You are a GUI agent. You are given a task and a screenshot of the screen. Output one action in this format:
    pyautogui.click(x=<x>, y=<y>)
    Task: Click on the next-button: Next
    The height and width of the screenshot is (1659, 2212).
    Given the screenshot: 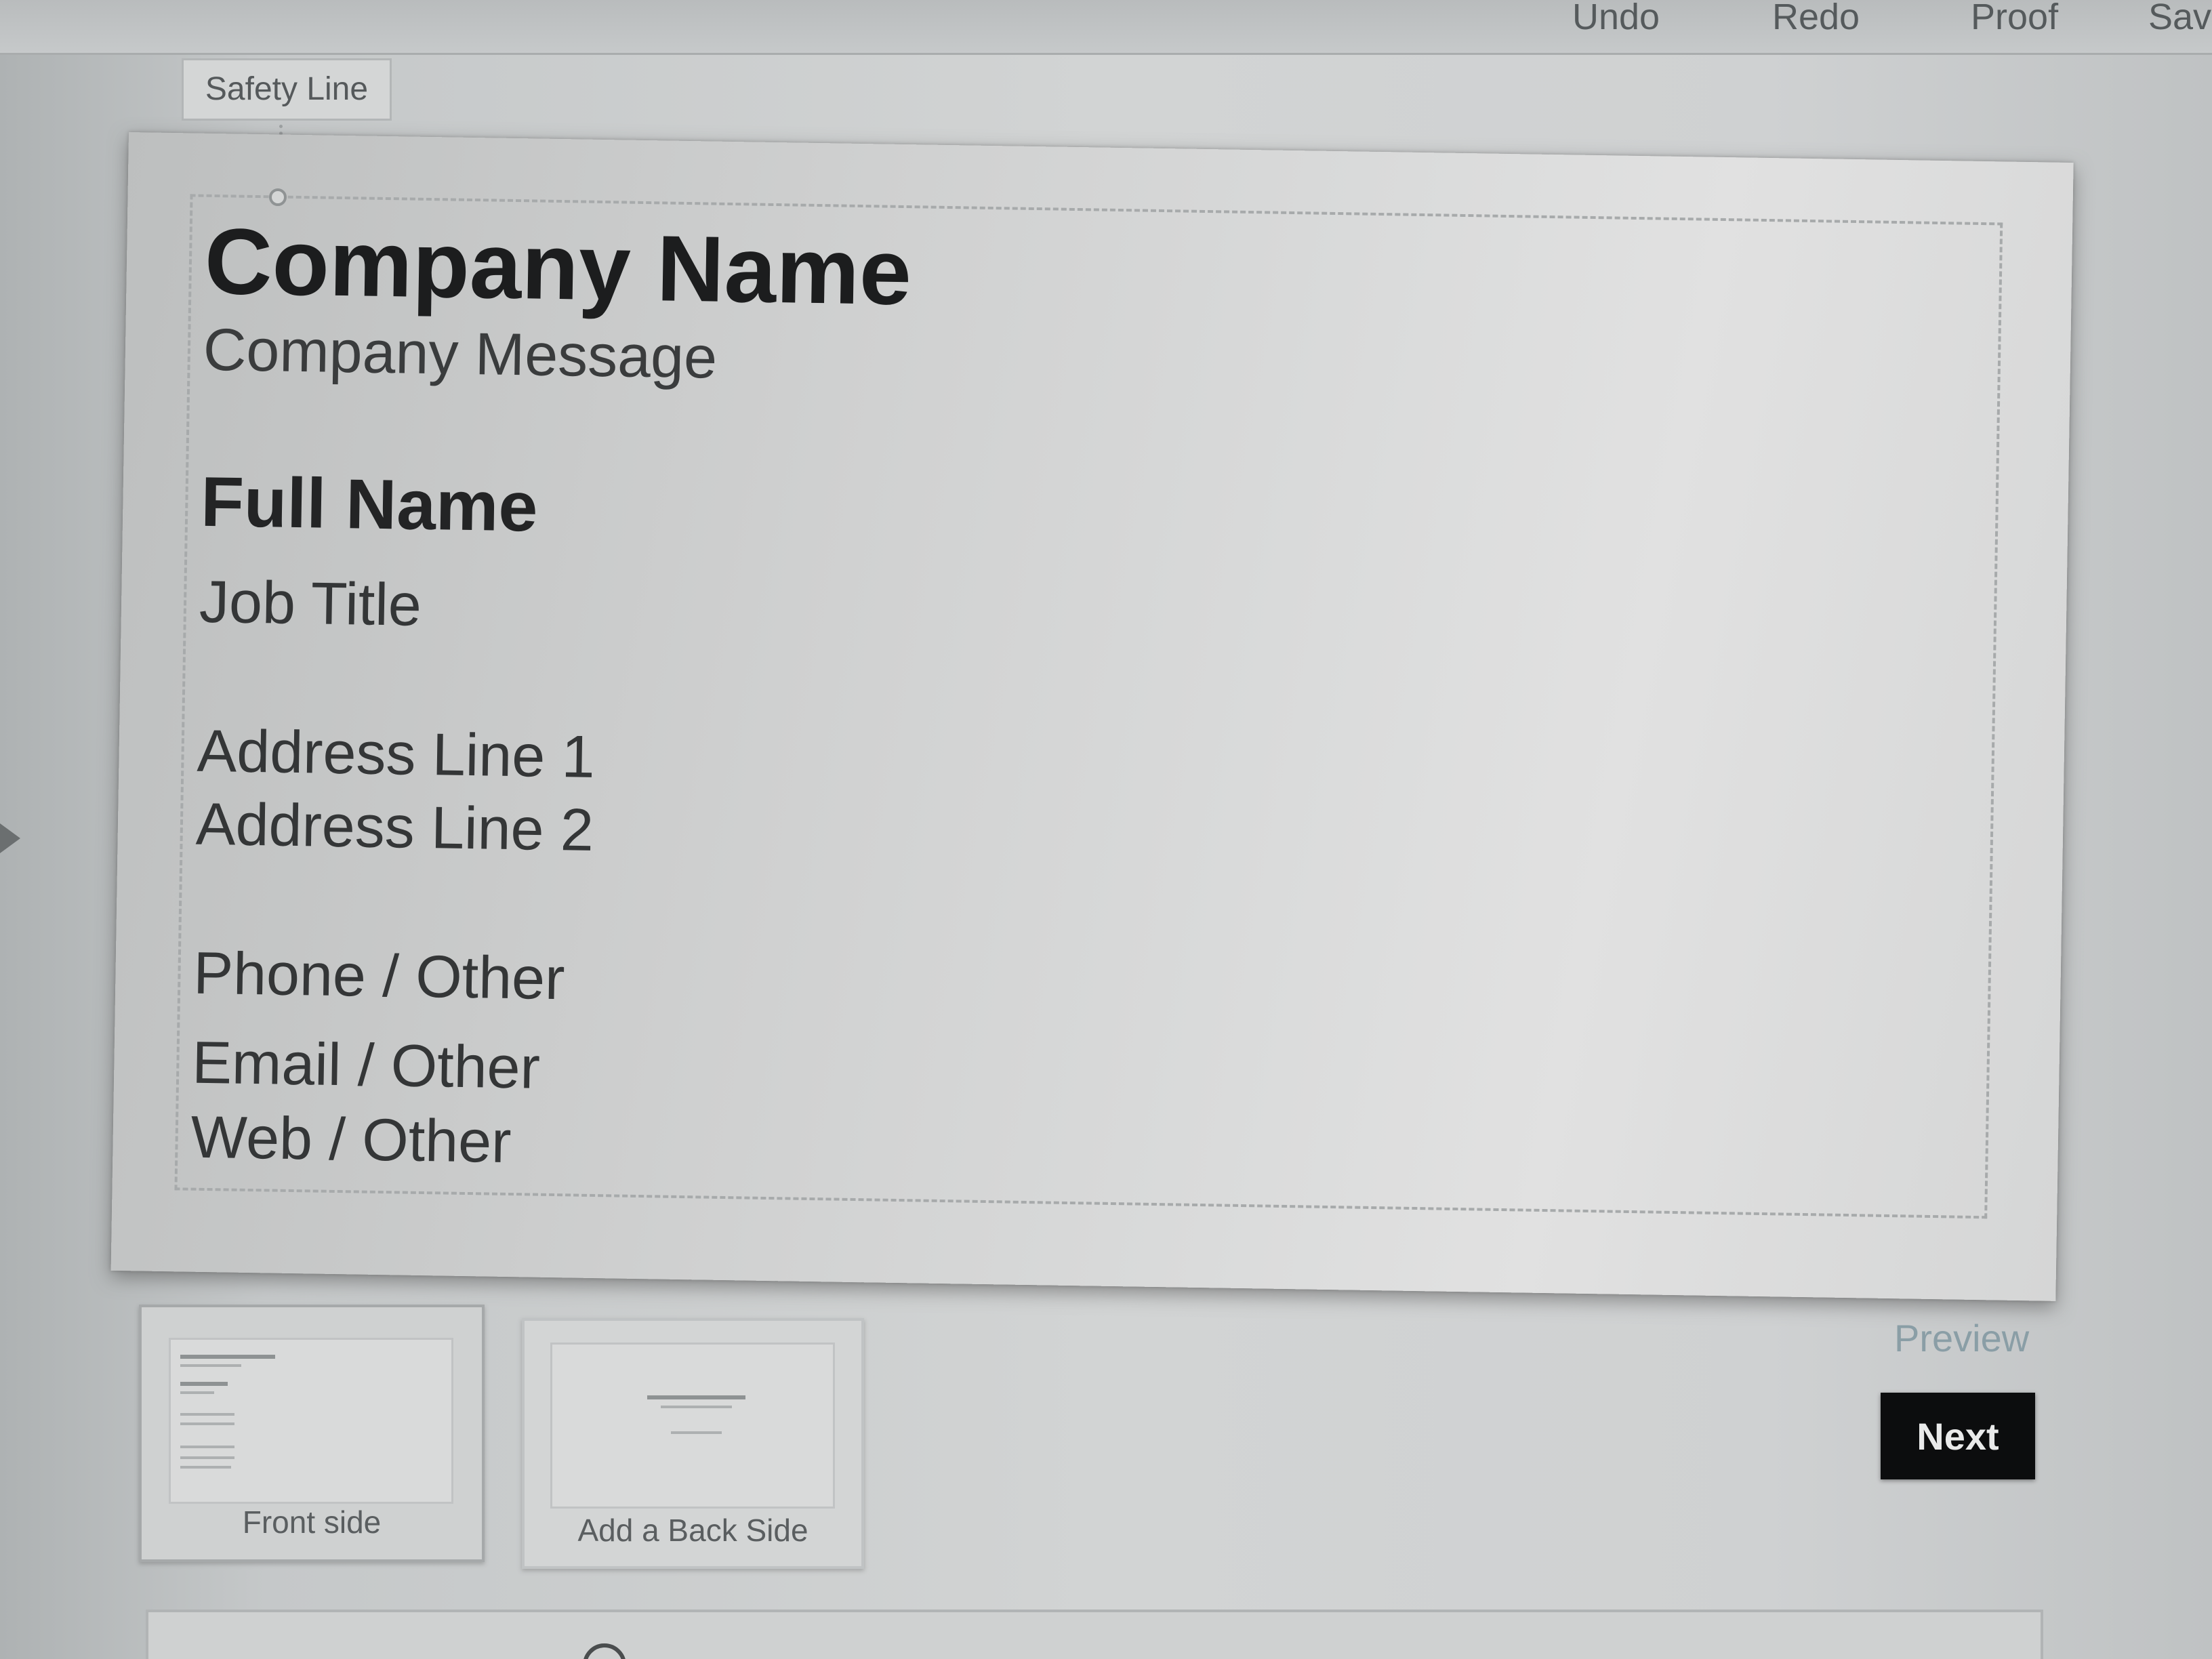 What is the action you would take?
    pyautogui.click(x=1958, y=1436)
    